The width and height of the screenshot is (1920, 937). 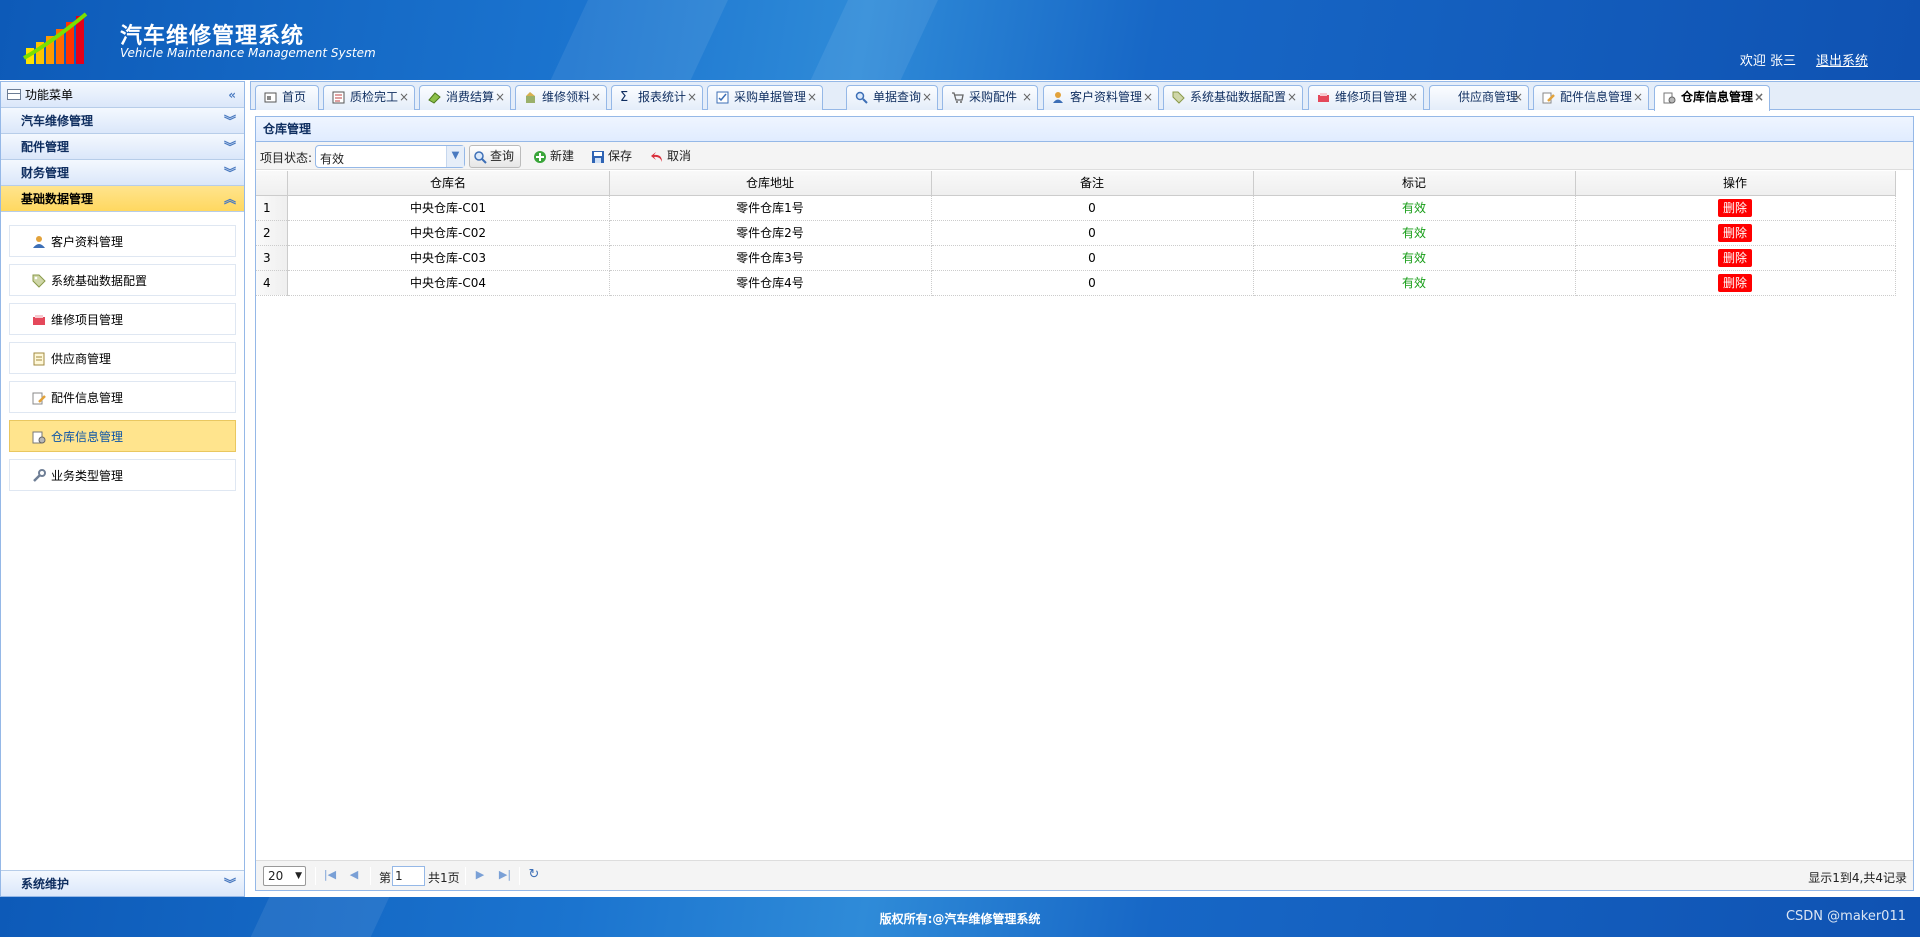 I want to click on last-page-icon: ▶|, so click(x=505, y=875).